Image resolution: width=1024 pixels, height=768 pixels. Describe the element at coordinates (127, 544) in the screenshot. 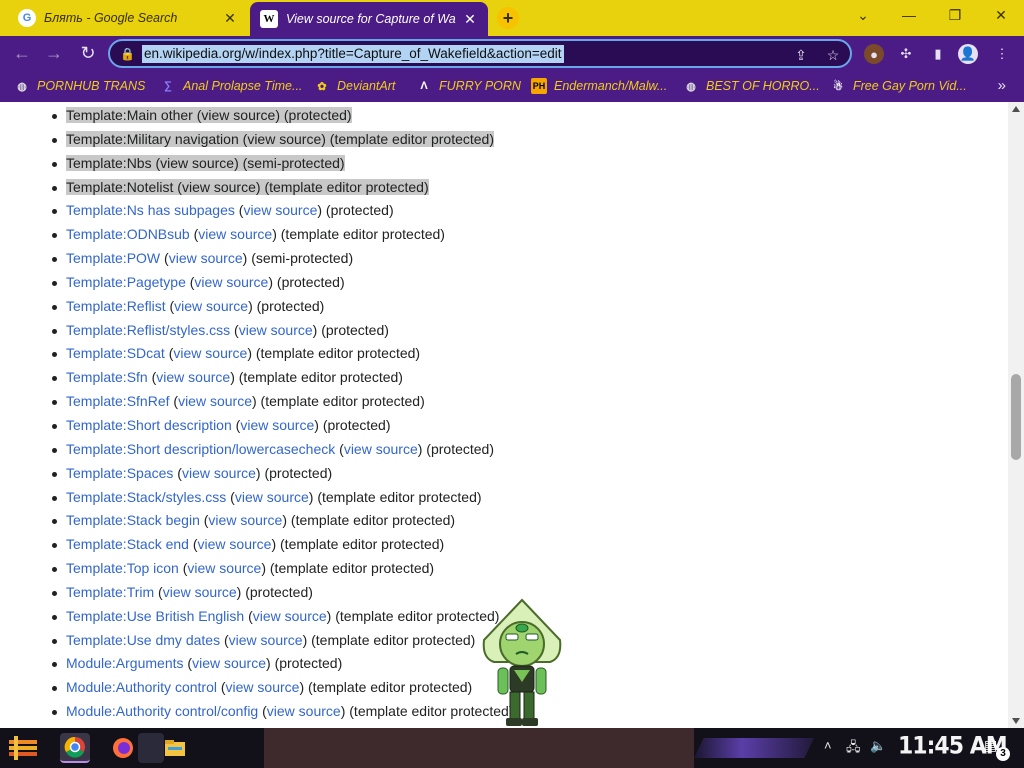

I see `page-link: Template:Stack end` at that location.